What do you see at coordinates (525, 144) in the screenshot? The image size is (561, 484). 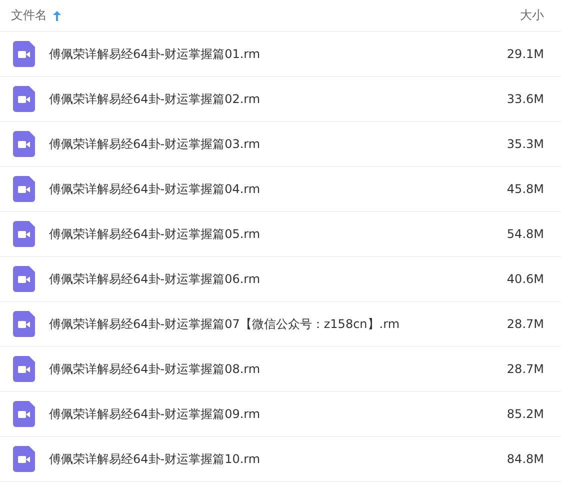 I see `file-size: 35.3M` at bounding box center [525, 144].